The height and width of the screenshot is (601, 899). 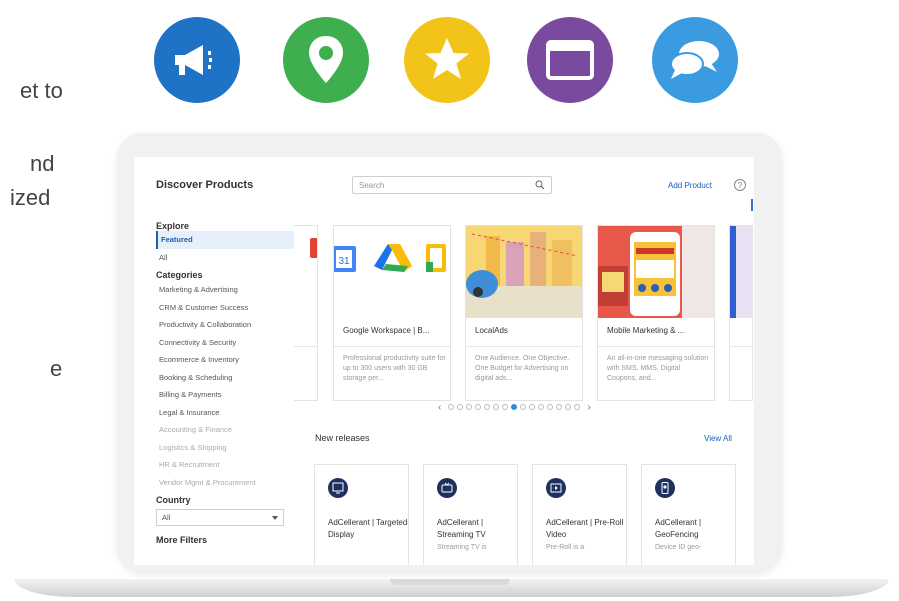 What do you see at coordinates (688, 514) in the screenshot?
I see `new-release-card: AdCellerant | GeoFencing Device ID geo-` at bounding box center [688, 514].